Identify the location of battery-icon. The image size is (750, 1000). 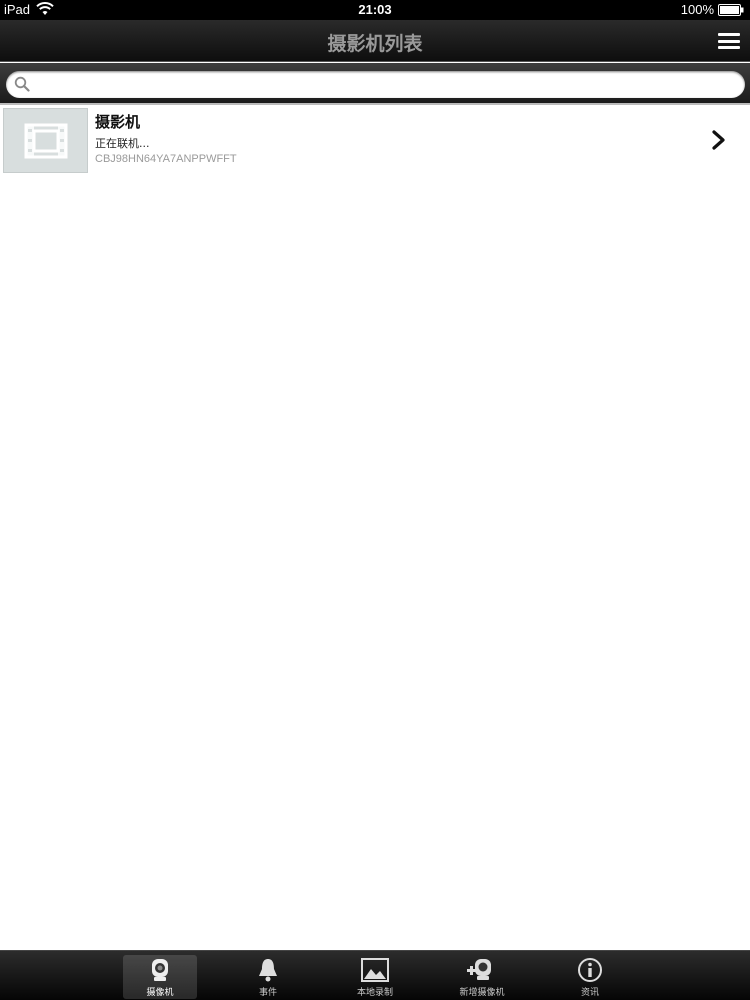
(731, 10).